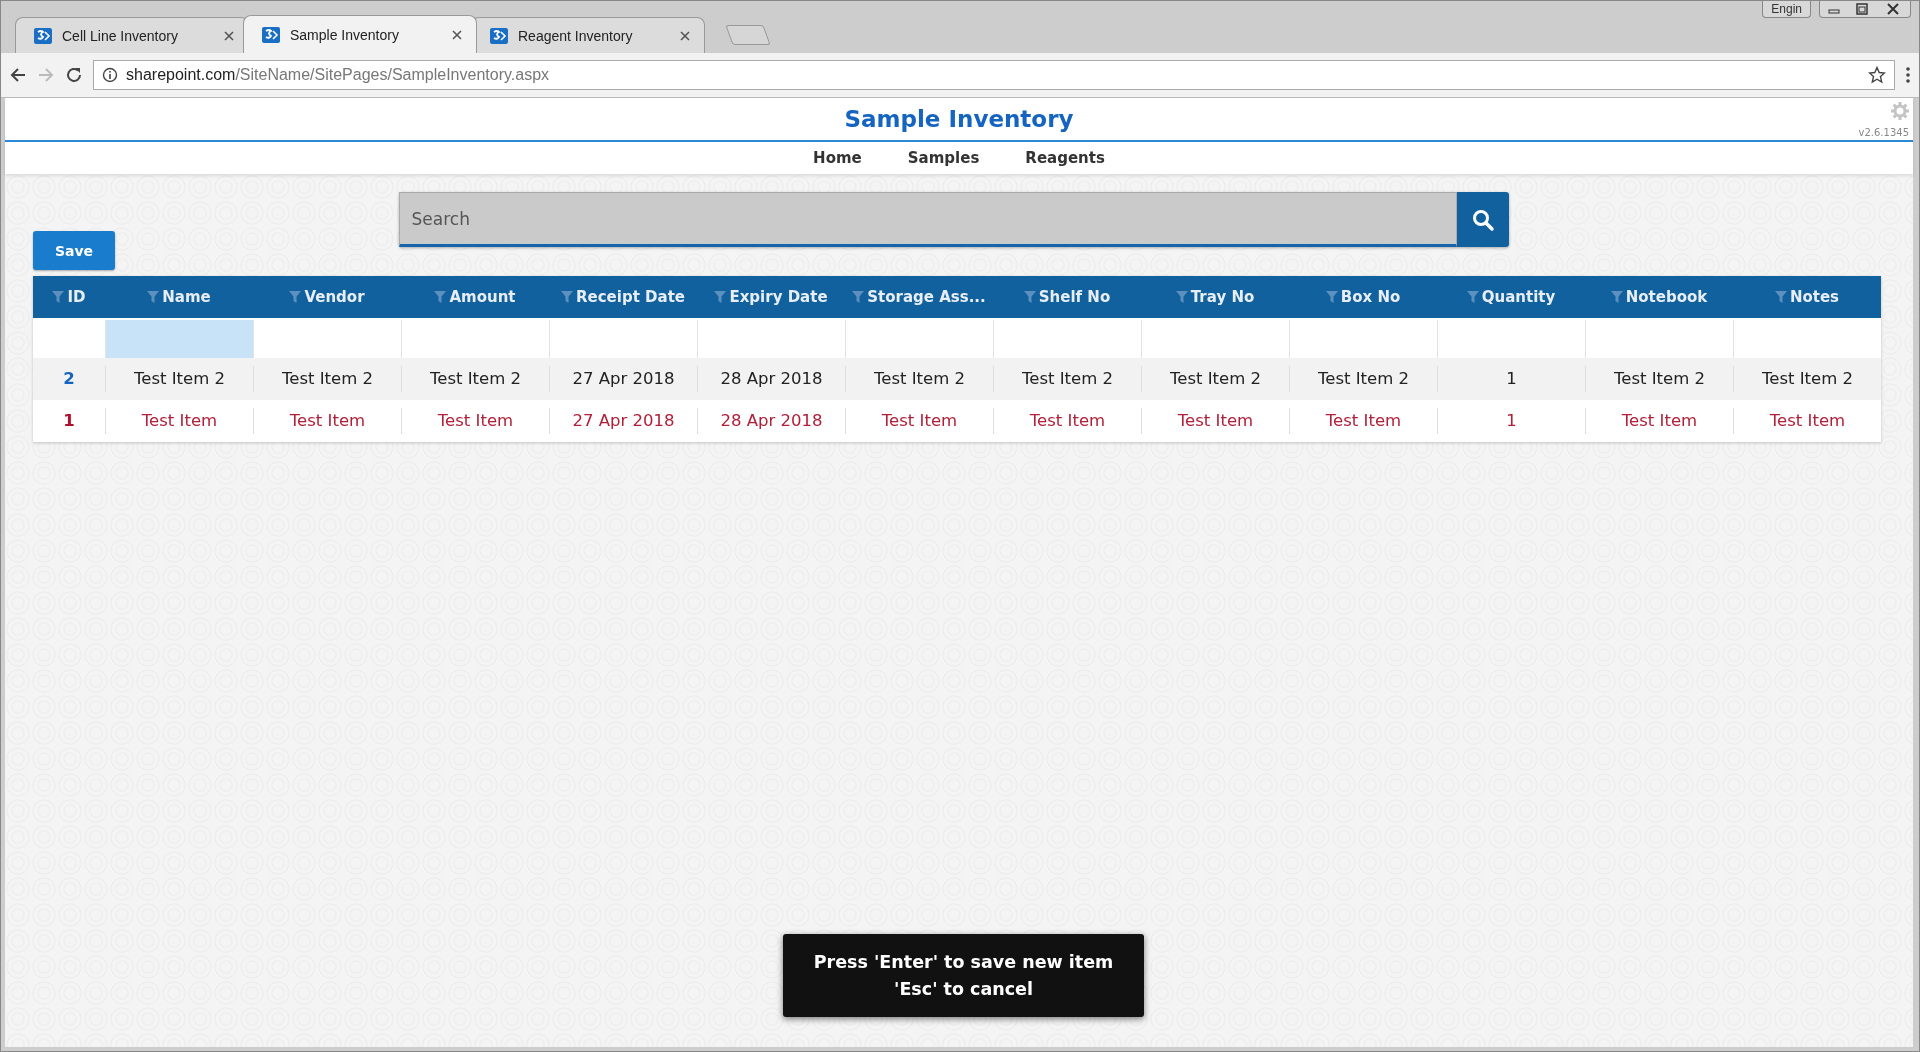  I want to click on profile-button: Engin, so click(1786, 9).